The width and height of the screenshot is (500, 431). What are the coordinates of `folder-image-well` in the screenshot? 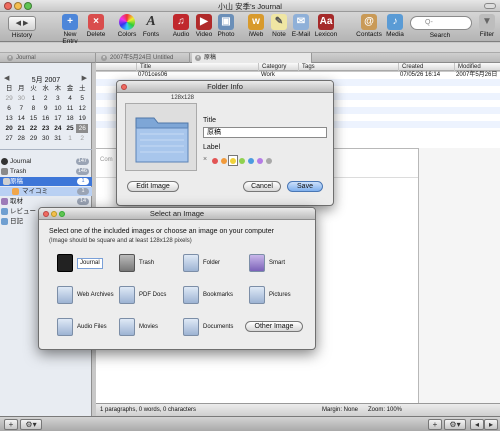 It's located at (161, 137).